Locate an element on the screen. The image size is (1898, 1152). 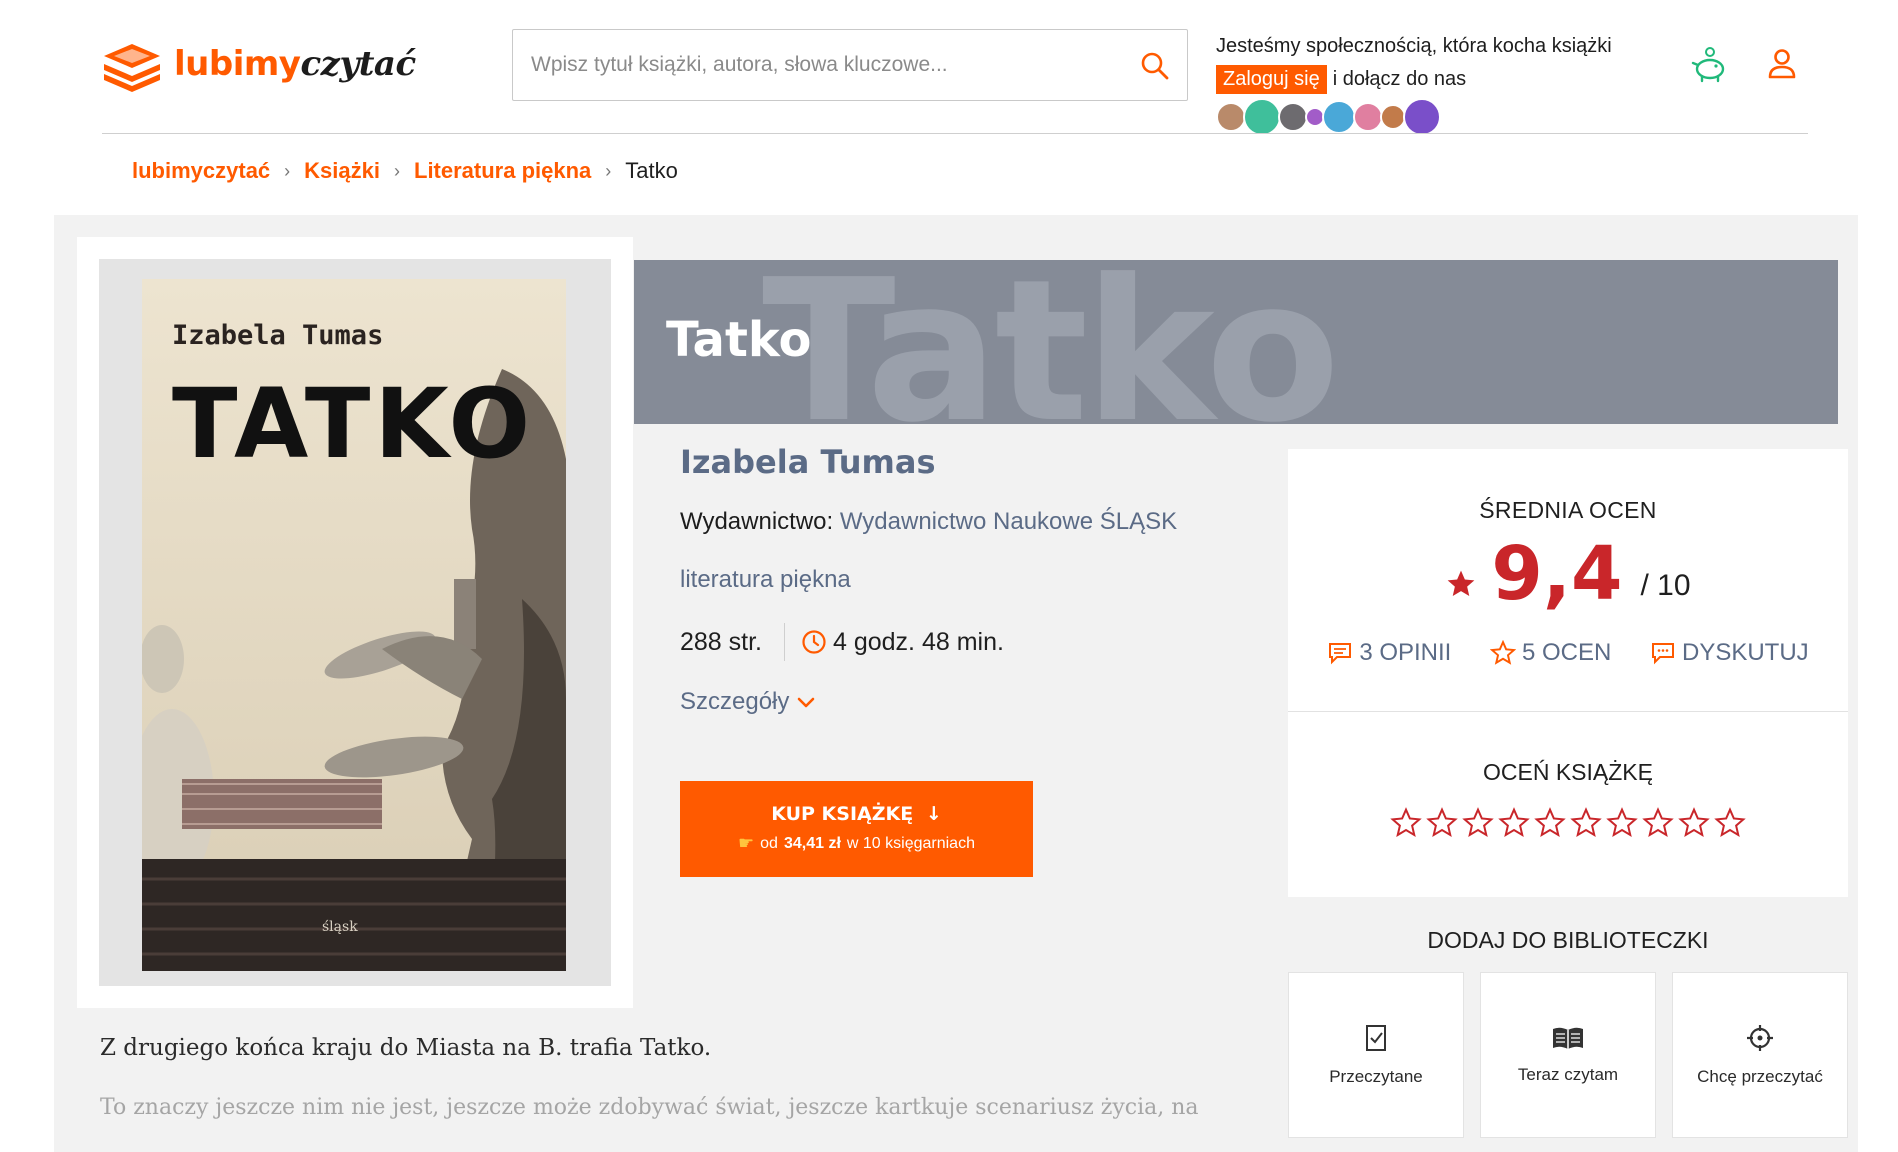
reading-now-button: Teraz czytam is located at coordinates (1568, 1055).